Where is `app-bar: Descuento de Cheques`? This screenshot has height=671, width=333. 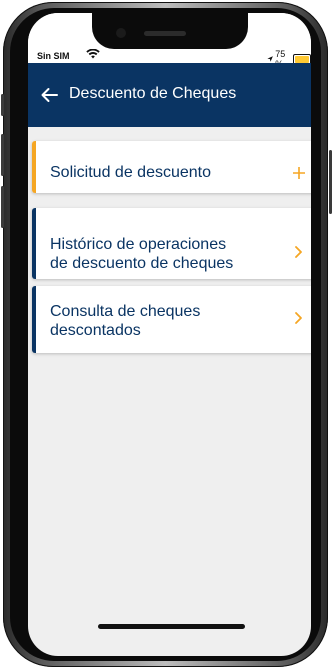 app-bar: Descuento de Cheques is located at coordinates (169, 95).